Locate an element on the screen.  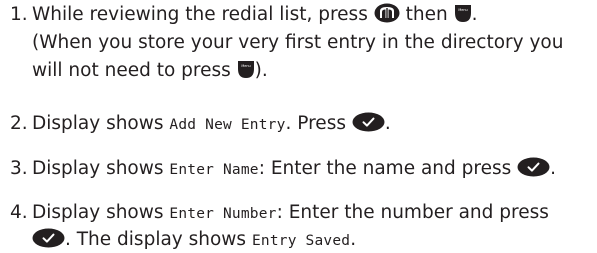
display-text: Add New Entry is located at coordinates (227, 125).